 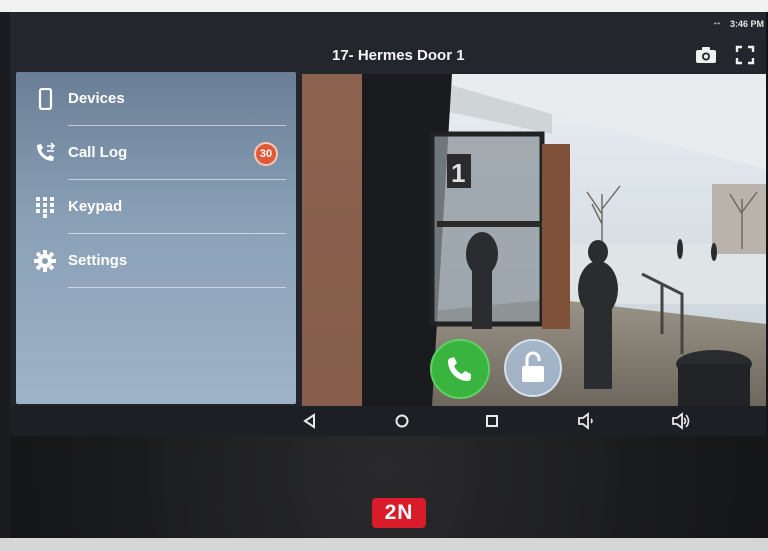 What do you see at coordinates (156, 261) in the screenshot?
I see `sidebar-item-settings: Settings` at bounding box center [156, 261].